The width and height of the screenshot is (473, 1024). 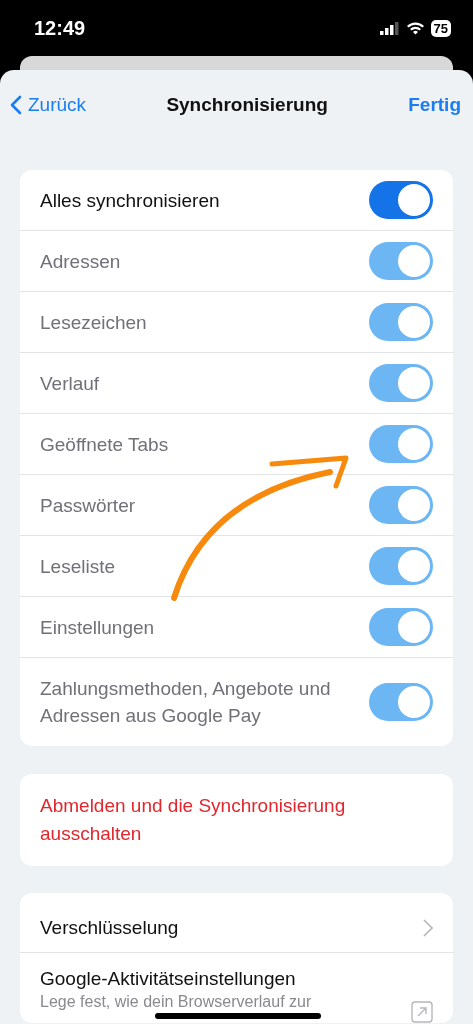 I want to click on signal-icon, so click(x=389, y=28).